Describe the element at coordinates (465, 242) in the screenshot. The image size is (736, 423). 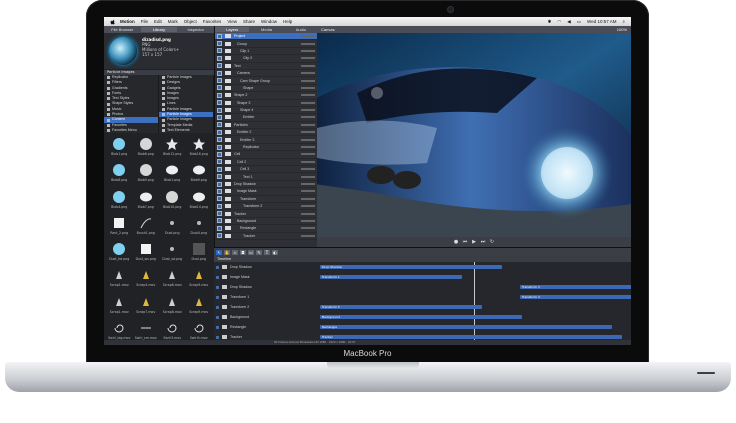
I see `go-to-start-button: ⏮` at that location.